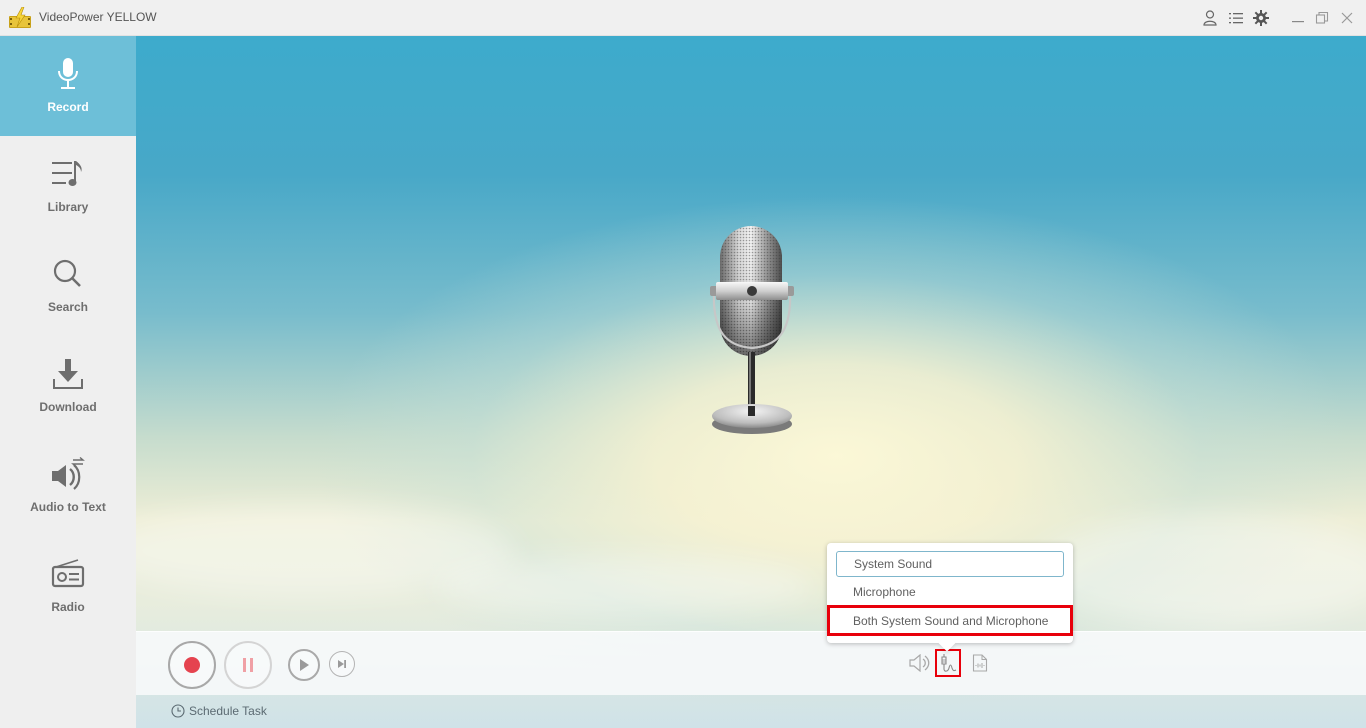  I want to click on menu-list-icon, so click(1236, 18).